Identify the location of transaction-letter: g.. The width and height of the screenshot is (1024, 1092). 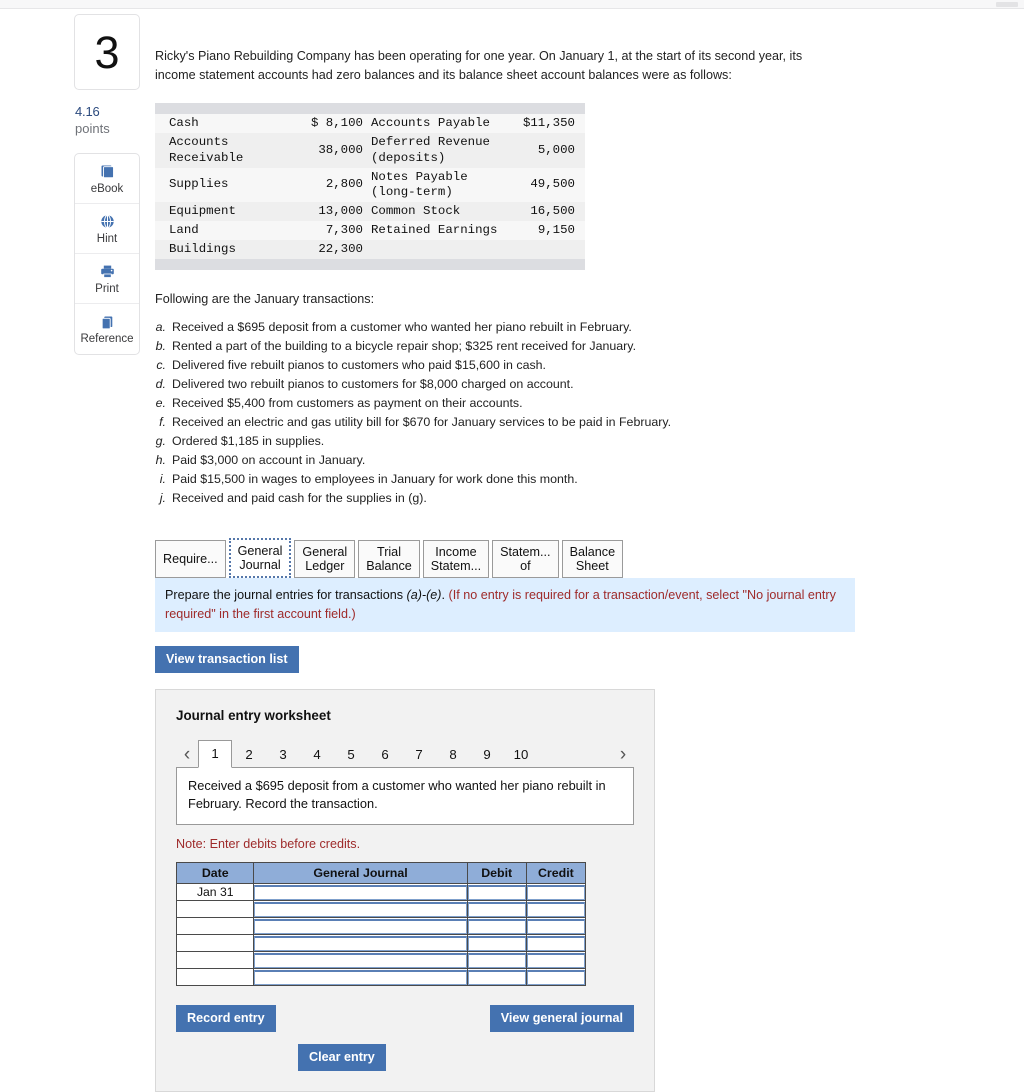
(160, 441).